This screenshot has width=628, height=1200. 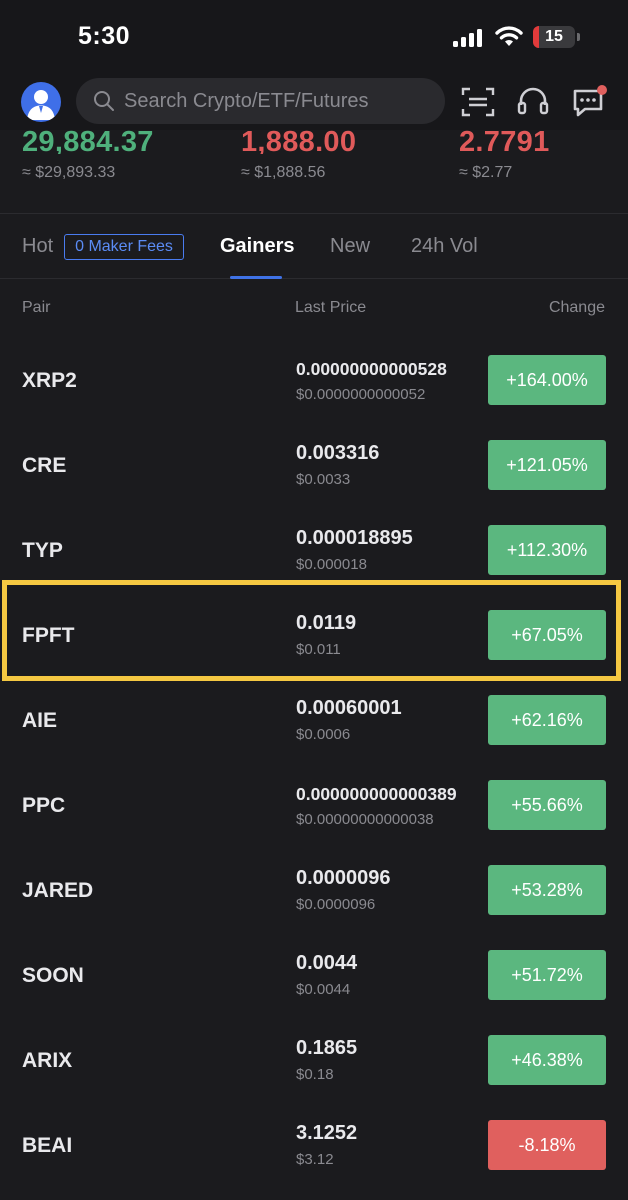 I want to click on ticker-price: 29,884.37, so click(x=88, y=142).